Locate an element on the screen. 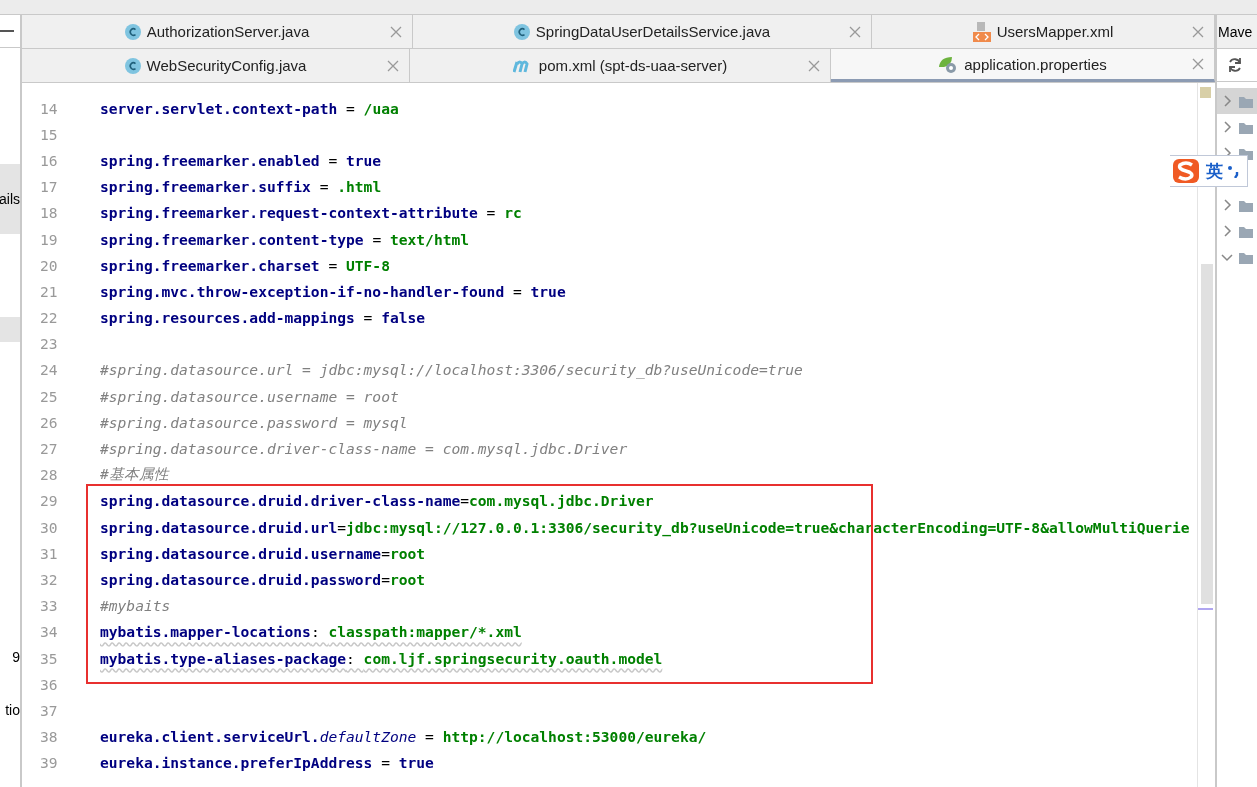  chevron-down-icon is located at coordinates (1227, 257).